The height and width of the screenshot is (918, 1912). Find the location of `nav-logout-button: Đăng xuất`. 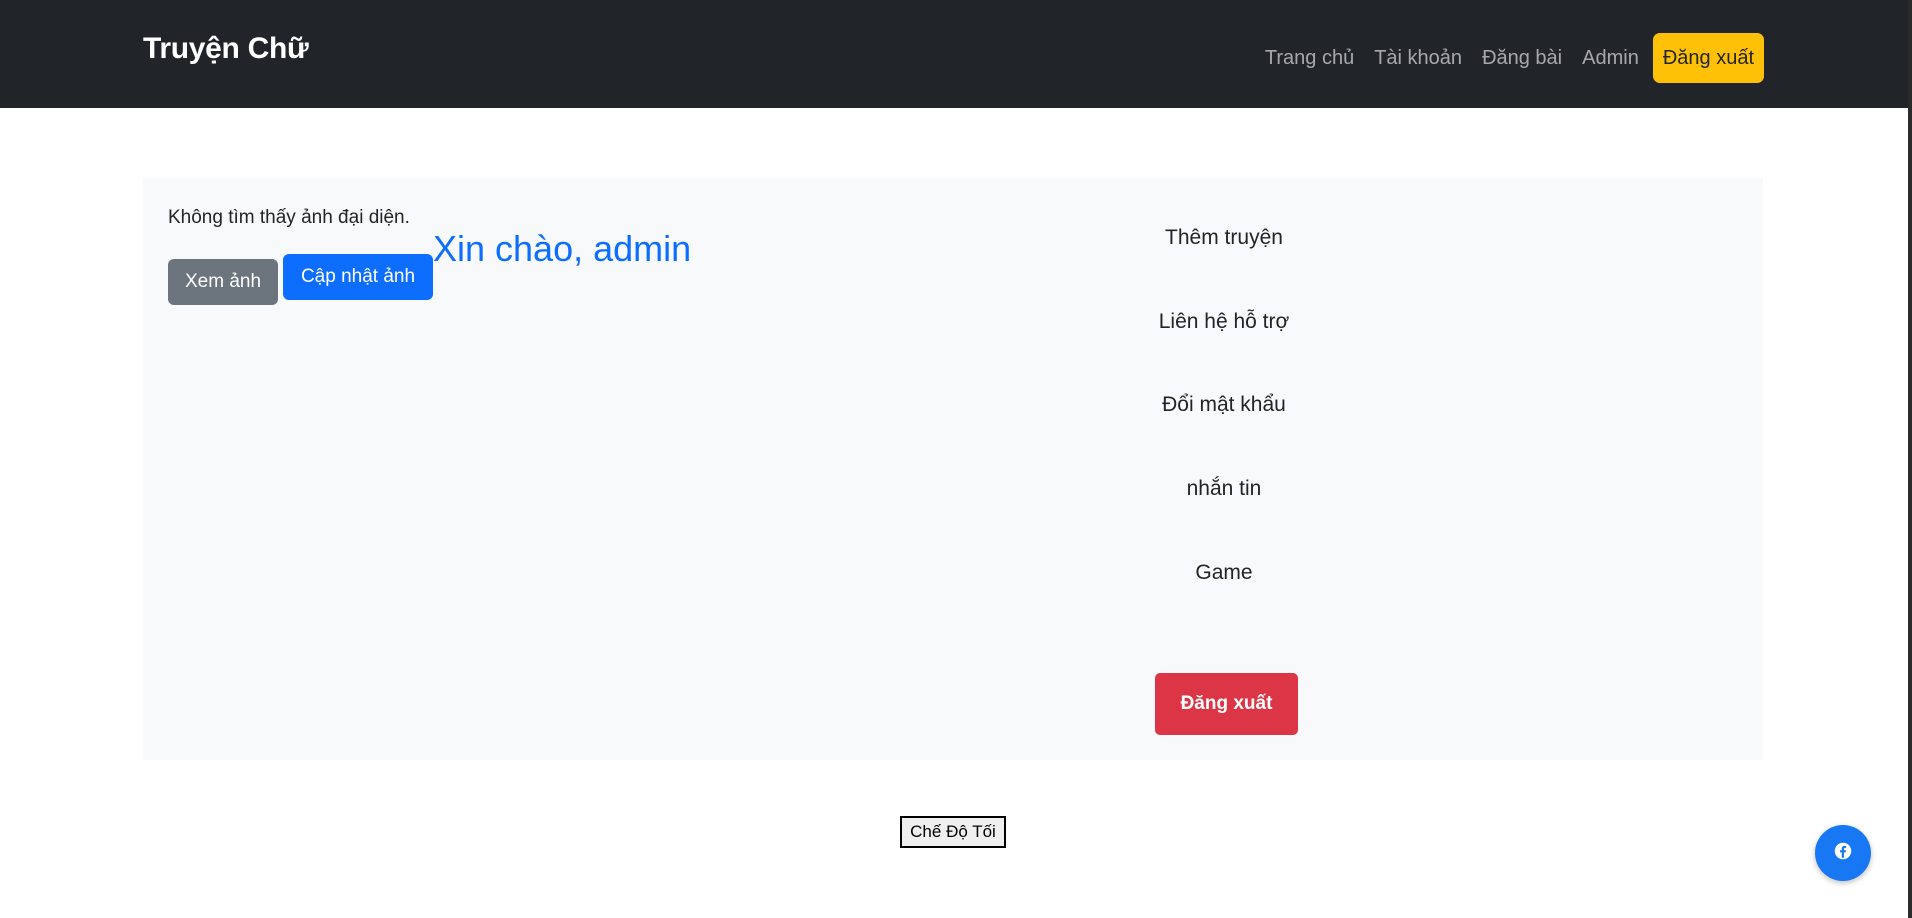

nav-logout-button: Đăng xuất is located at coordinates (1708, 58).